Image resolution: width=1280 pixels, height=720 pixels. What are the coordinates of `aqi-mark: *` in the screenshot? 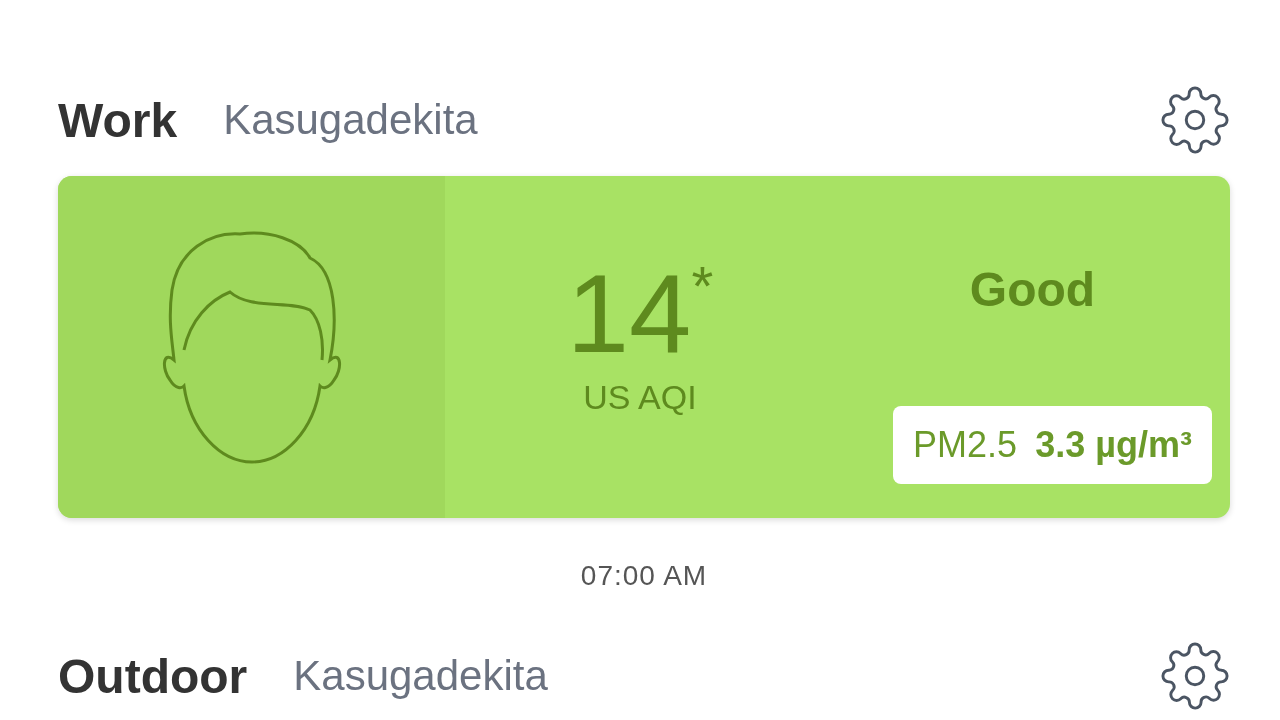 It's located at (702, 285).